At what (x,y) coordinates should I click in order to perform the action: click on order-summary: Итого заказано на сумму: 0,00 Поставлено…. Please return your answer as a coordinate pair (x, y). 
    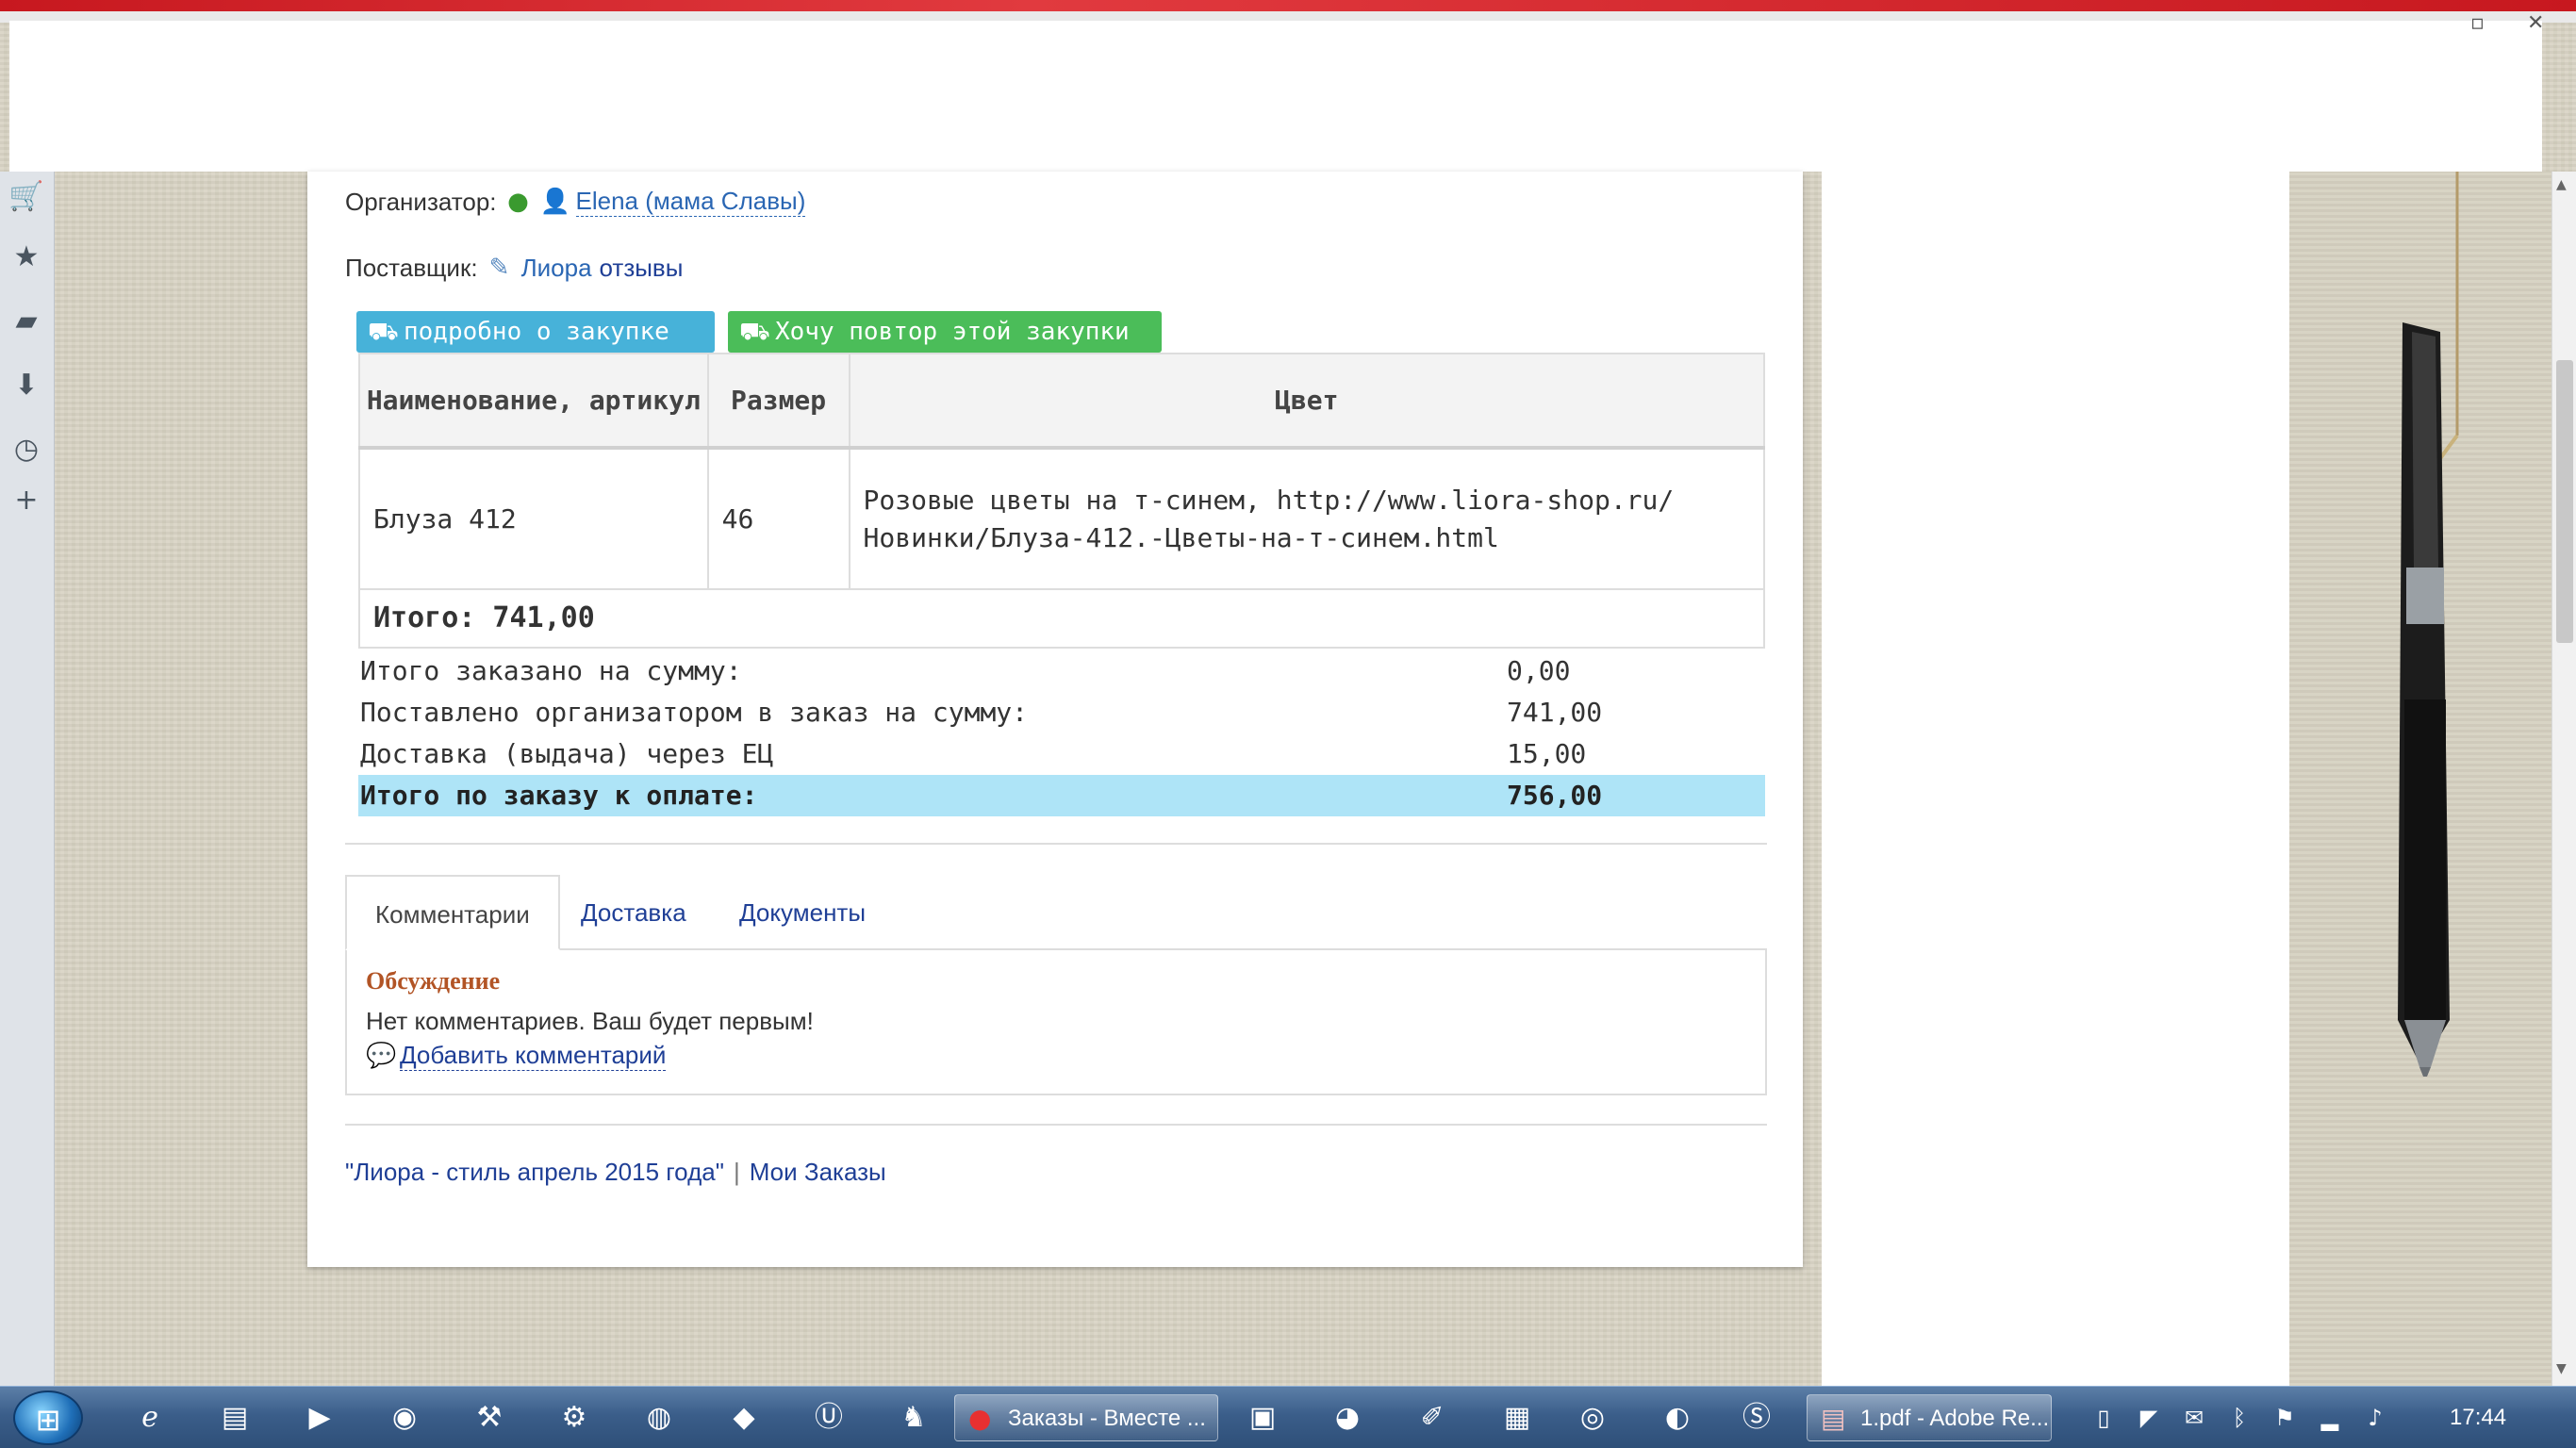
    Looking at the image, I should click on (1061, 733).